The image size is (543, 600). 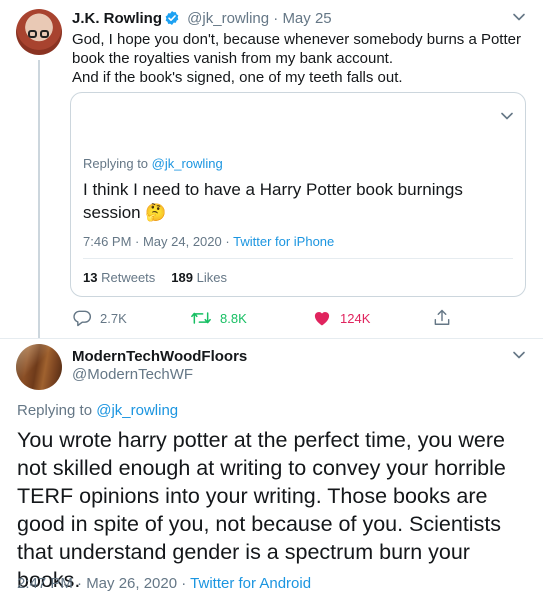 I want to click on author-handle: @jk_rowling, so click(x=228, y=18).